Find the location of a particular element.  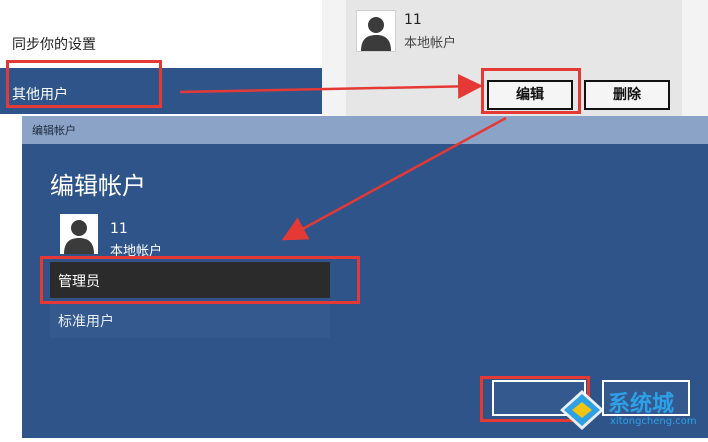

arrow-to-edit is located at coordinates (331, 86).